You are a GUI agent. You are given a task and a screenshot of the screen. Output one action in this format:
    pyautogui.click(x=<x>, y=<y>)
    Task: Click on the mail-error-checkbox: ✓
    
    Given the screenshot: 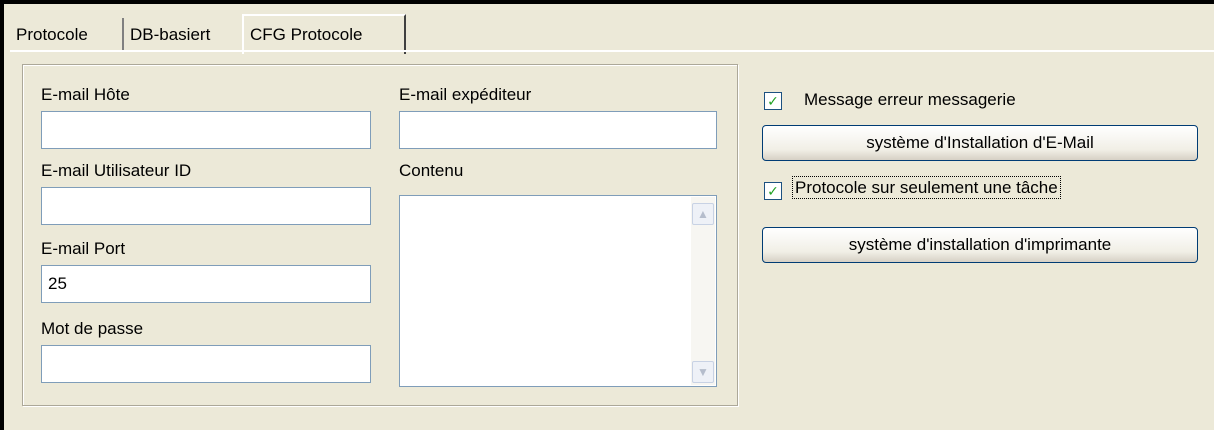 What is the action you would take?
    pyautogui.click(x=773, y=101)
    